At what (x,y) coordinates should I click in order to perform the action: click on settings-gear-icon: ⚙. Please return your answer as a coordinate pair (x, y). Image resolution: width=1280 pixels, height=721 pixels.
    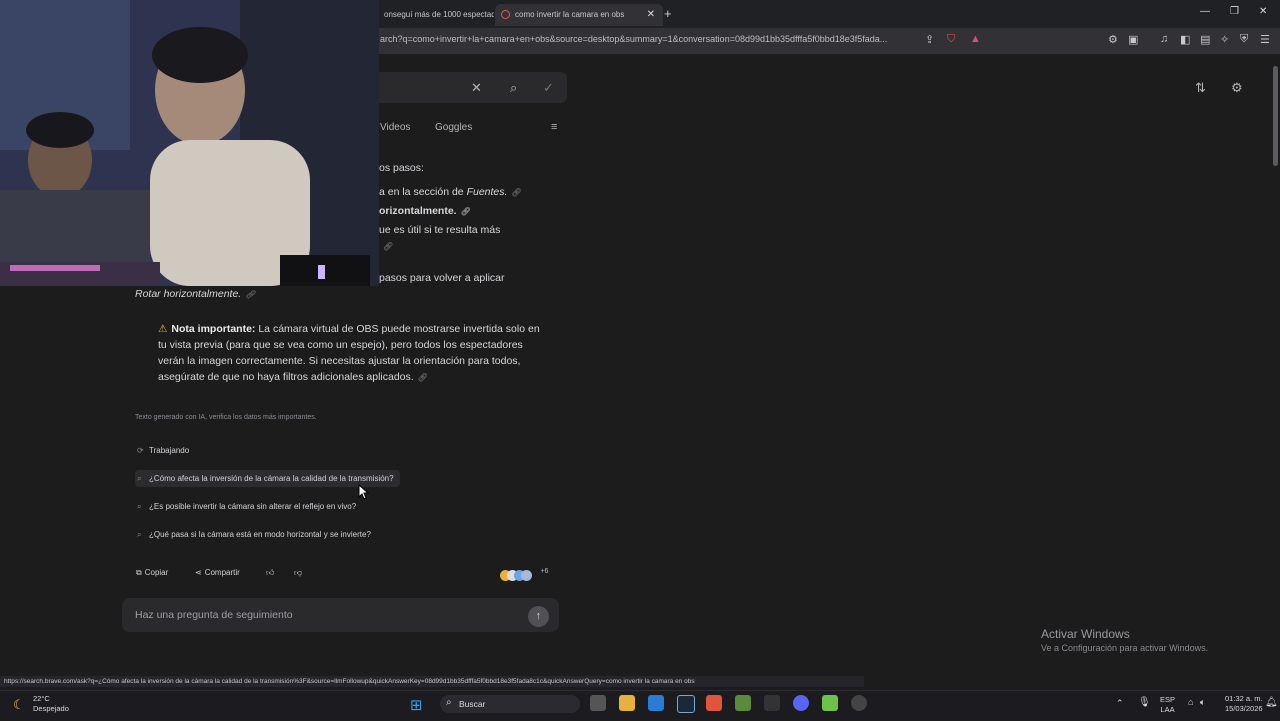
    Looking at the image, I should click on (1237, 88).